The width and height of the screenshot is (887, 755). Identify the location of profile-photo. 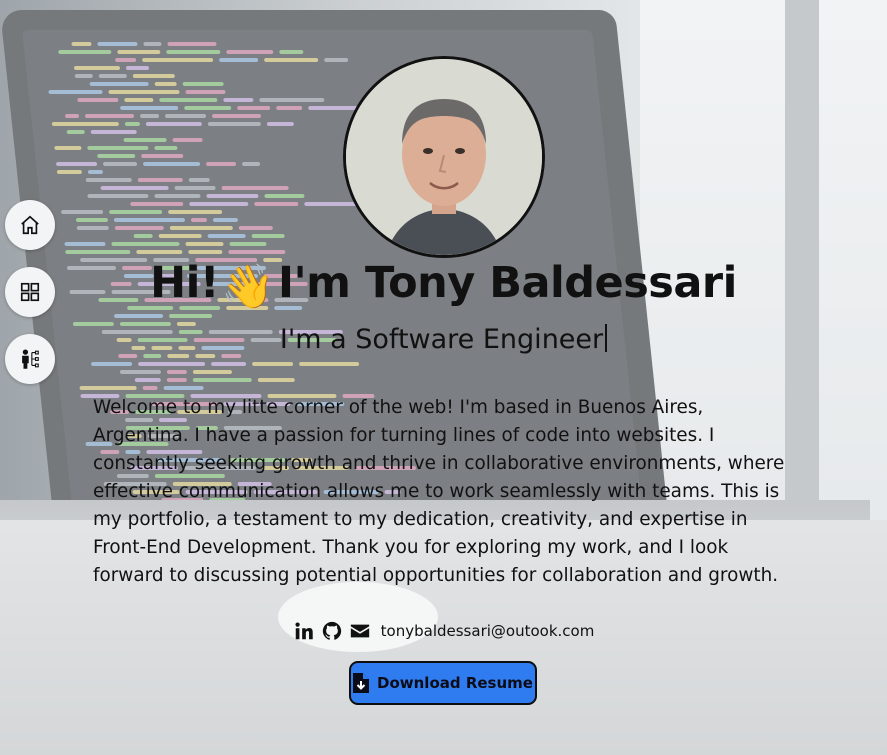
(444, 157).